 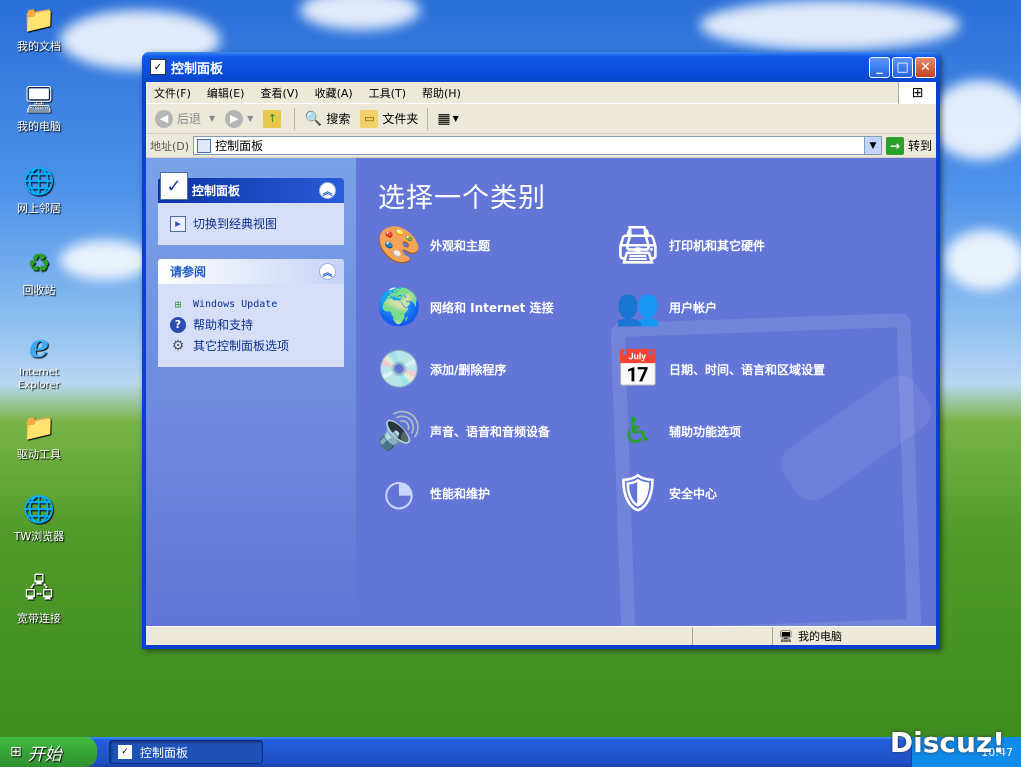 What do you see at coordinates (369, 118) in the screenshot?
I see `folder-icon: ▭` at bounding box center [369, 118].